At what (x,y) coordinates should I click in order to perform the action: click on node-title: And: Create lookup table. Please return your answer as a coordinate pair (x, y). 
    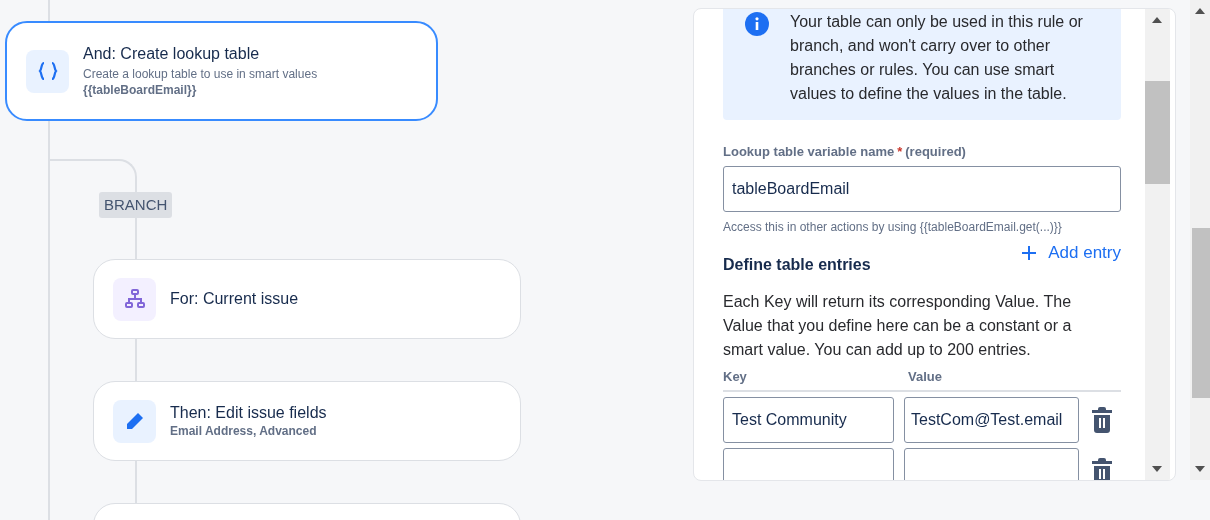
    Looking at the image, I should click on (172, 54).